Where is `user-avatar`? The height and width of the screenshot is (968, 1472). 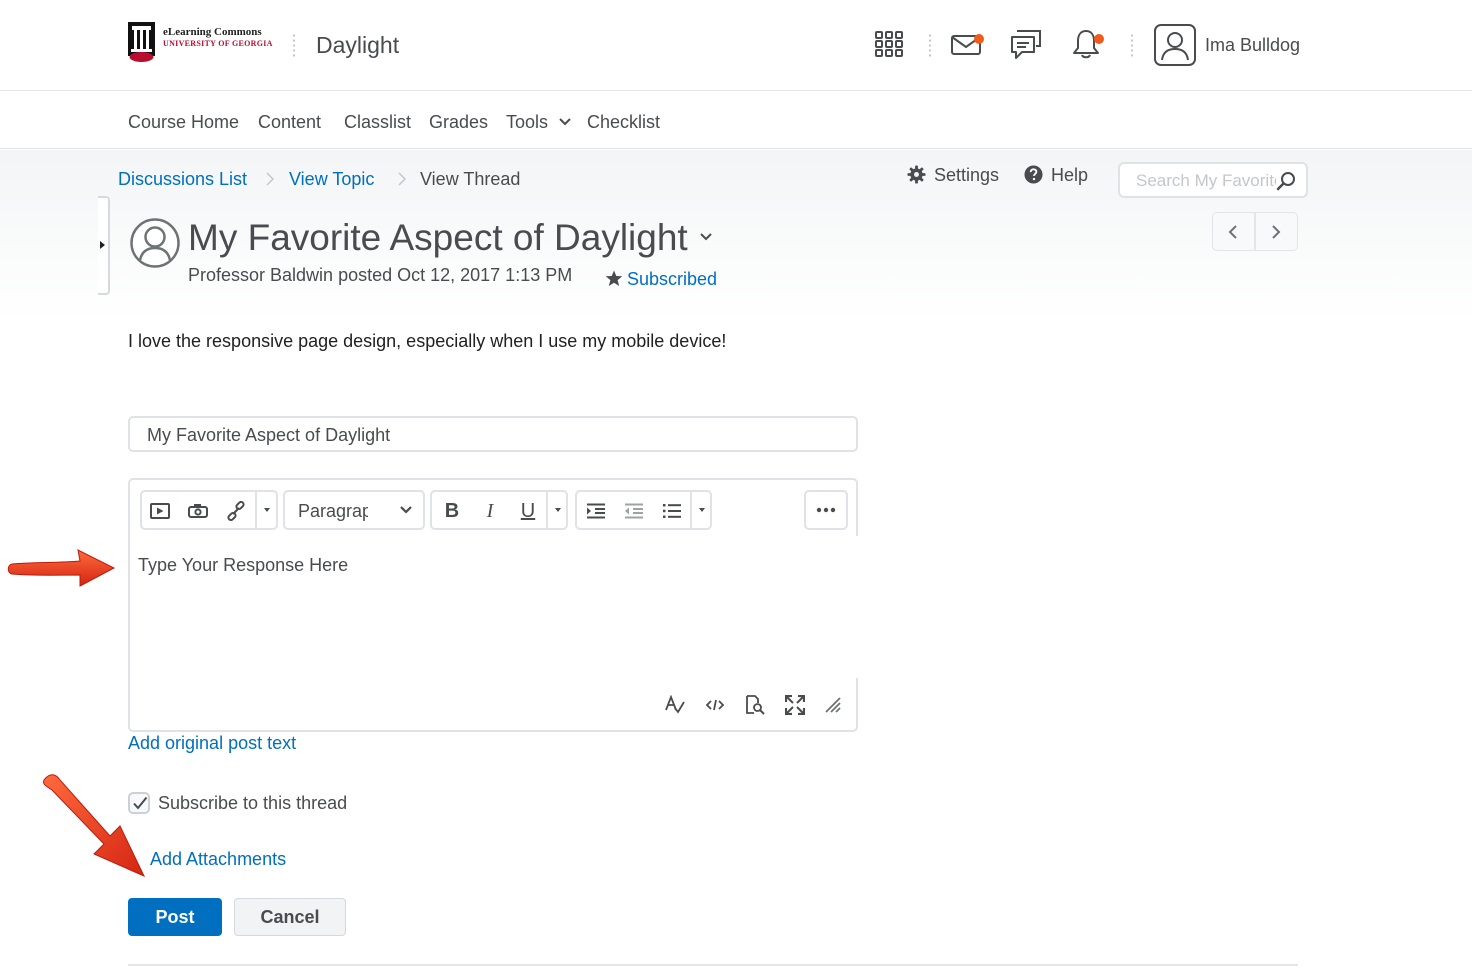
user-avatar is located at coordinates (1175, 45).